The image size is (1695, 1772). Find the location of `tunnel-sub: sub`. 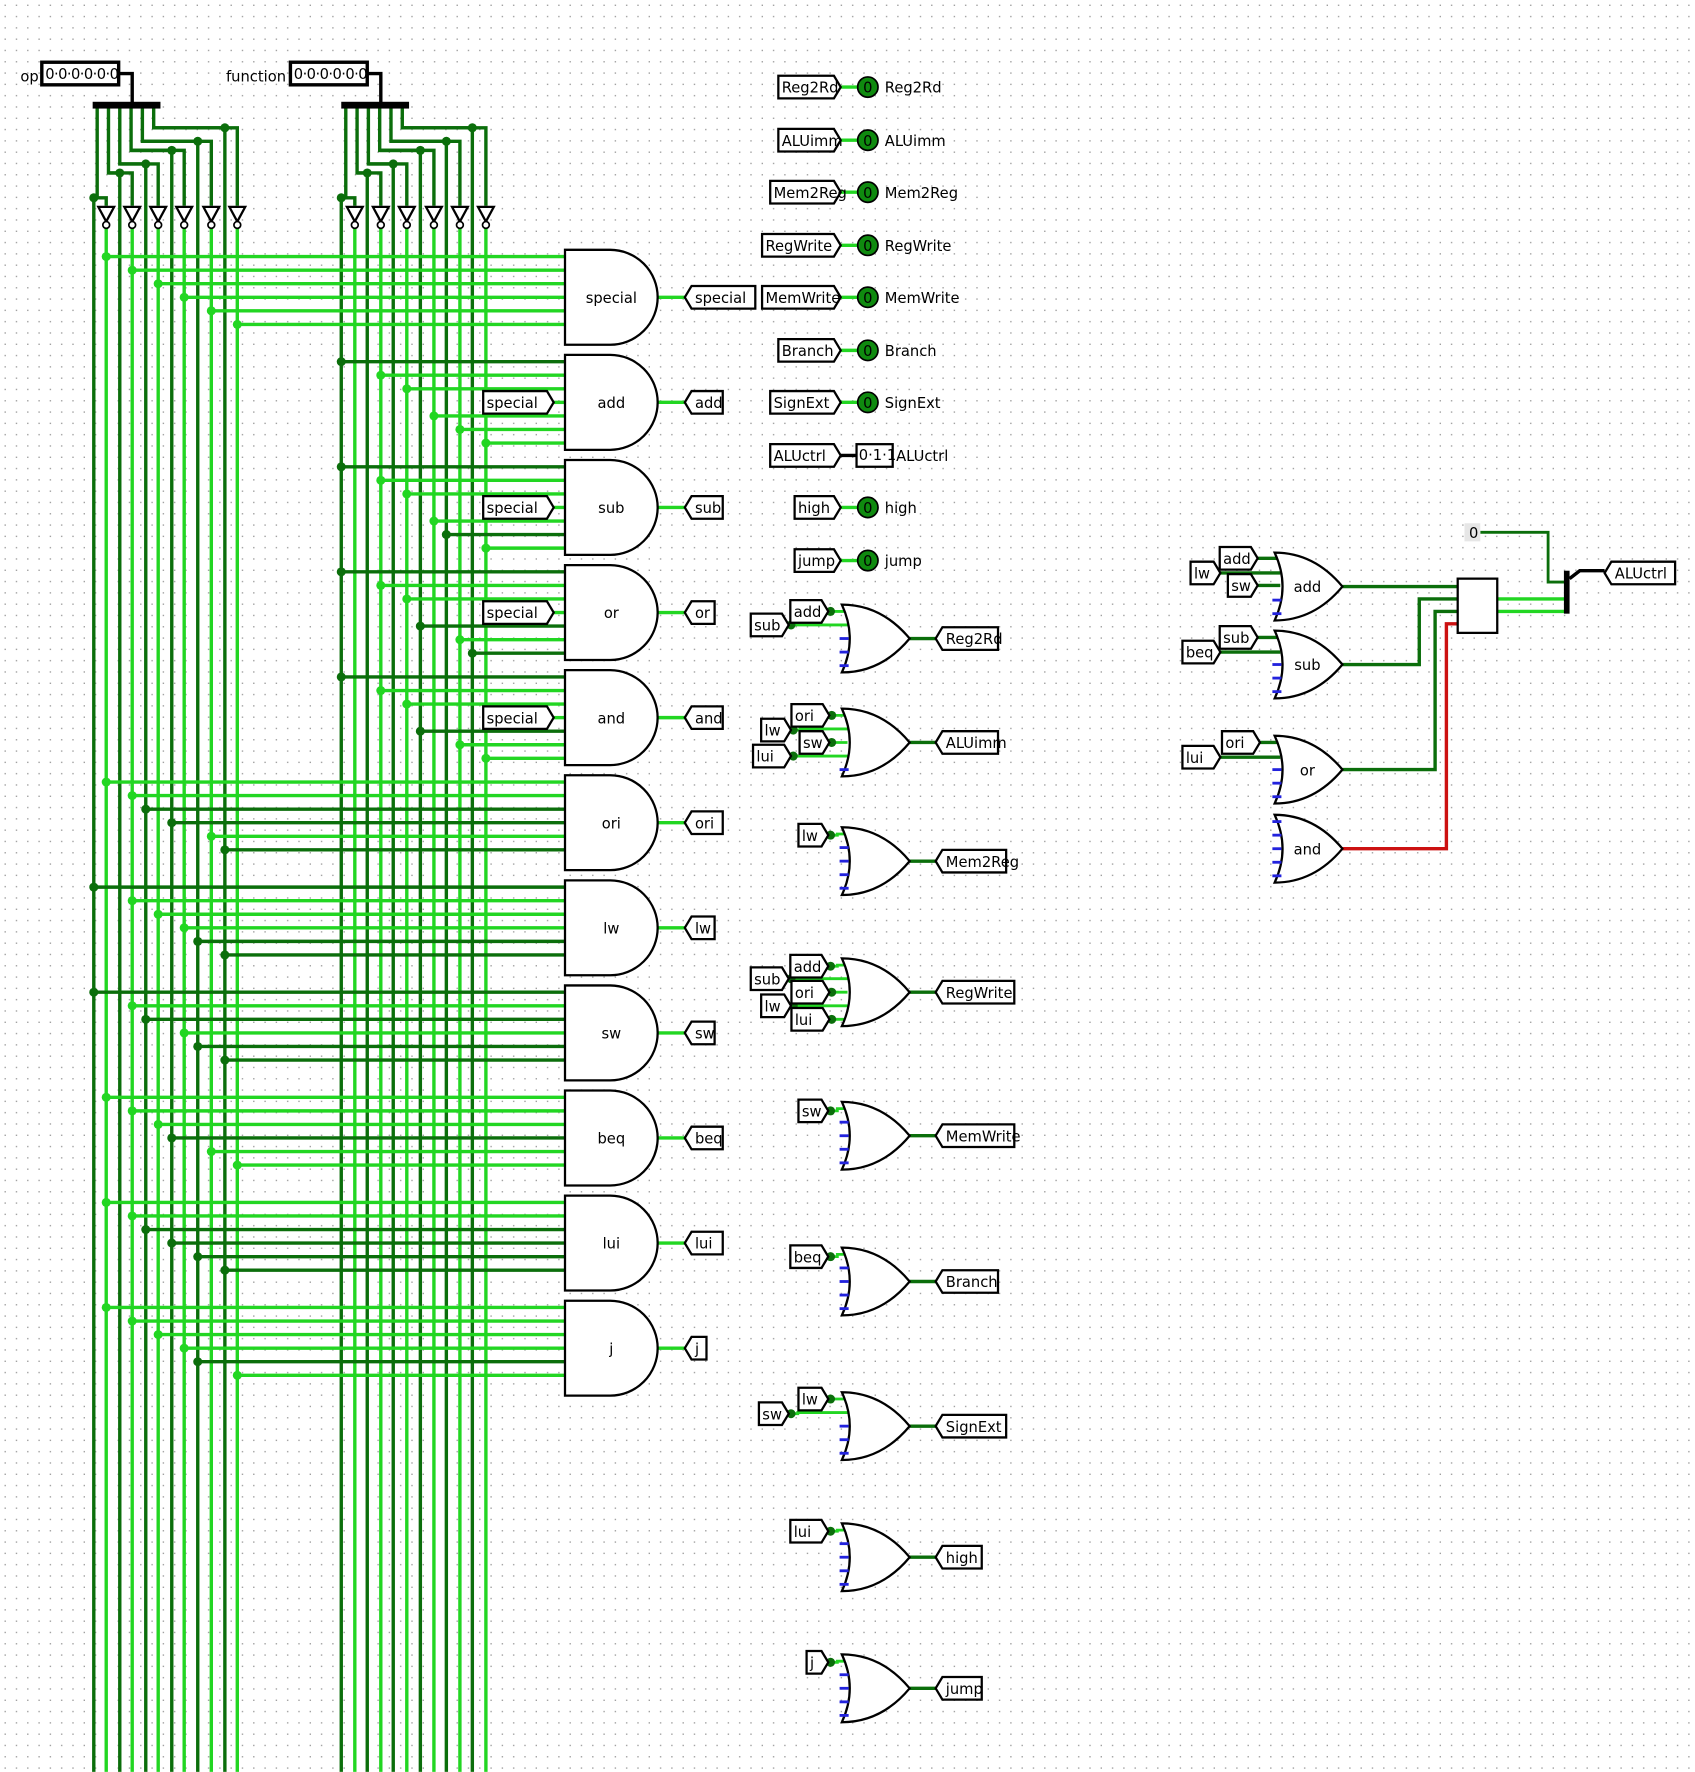

tunnel-sub: sub is located at coordinates (770, 625).